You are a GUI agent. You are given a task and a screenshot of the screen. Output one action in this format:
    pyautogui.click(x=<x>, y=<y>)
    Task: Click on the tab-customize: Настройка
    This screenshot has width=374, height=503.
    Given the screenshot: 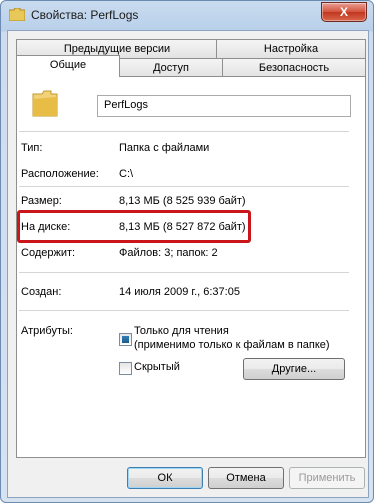 What is the action you would take?
    pyautogui.click(x=291, y=48)
    